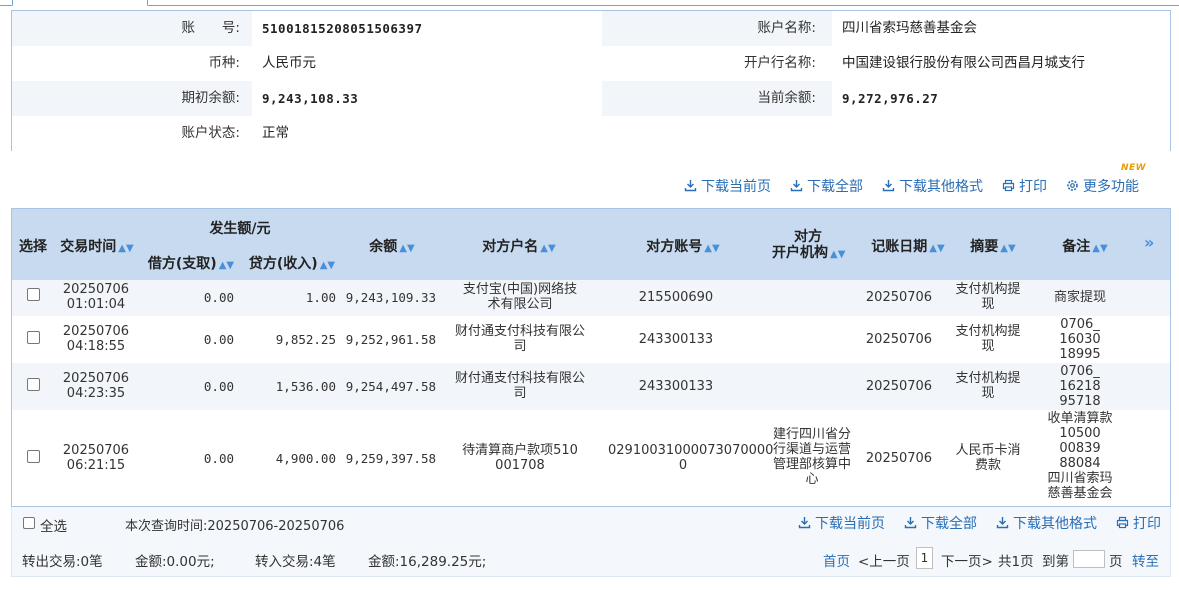  Describe the element at coordinates (305, 339) in the screenshot. I see `row-credit: 9,852.25` at that location.